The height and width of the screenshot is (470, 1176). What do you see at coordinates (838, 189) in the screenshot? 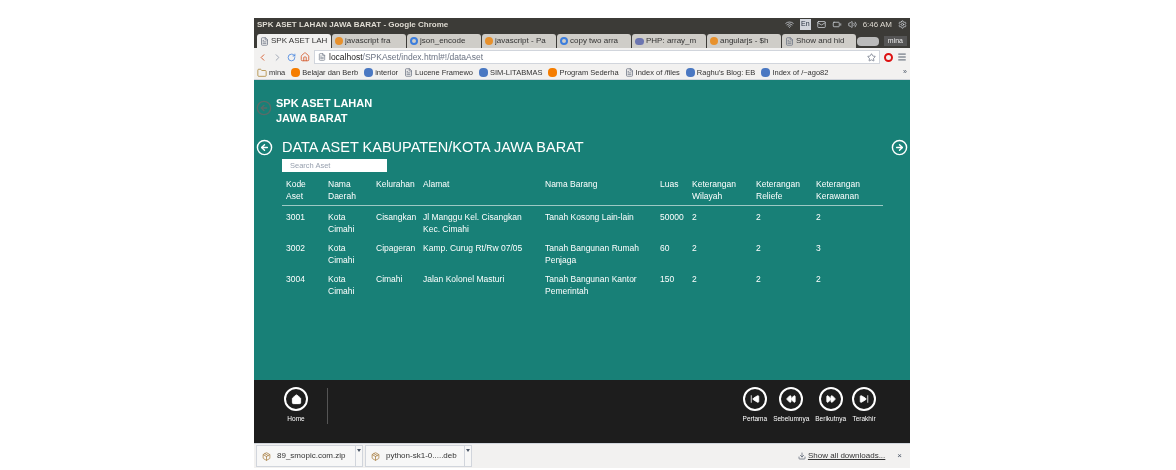
I see `column-header: Keterangan Kerawanan` at bounding box center [838, 189].